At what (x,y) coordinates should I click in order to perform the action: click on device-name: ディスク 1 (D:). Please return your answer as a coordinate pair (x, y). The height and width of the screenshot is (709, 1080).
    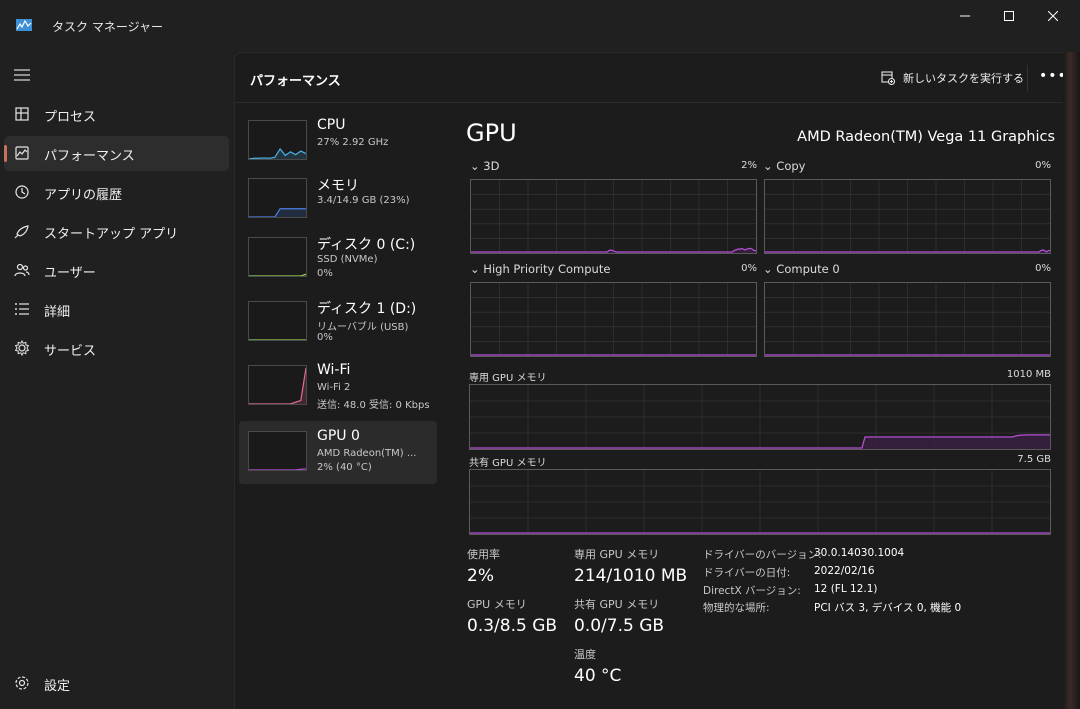
    Looking at the image, I should click on (367, 309).